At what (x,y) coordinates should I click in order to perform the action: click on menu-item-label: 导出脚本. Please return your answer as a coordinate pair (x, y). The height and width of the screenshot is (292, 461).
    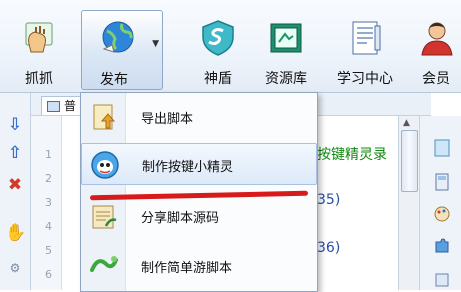
    Looking at the image, I should click on (167, 119).